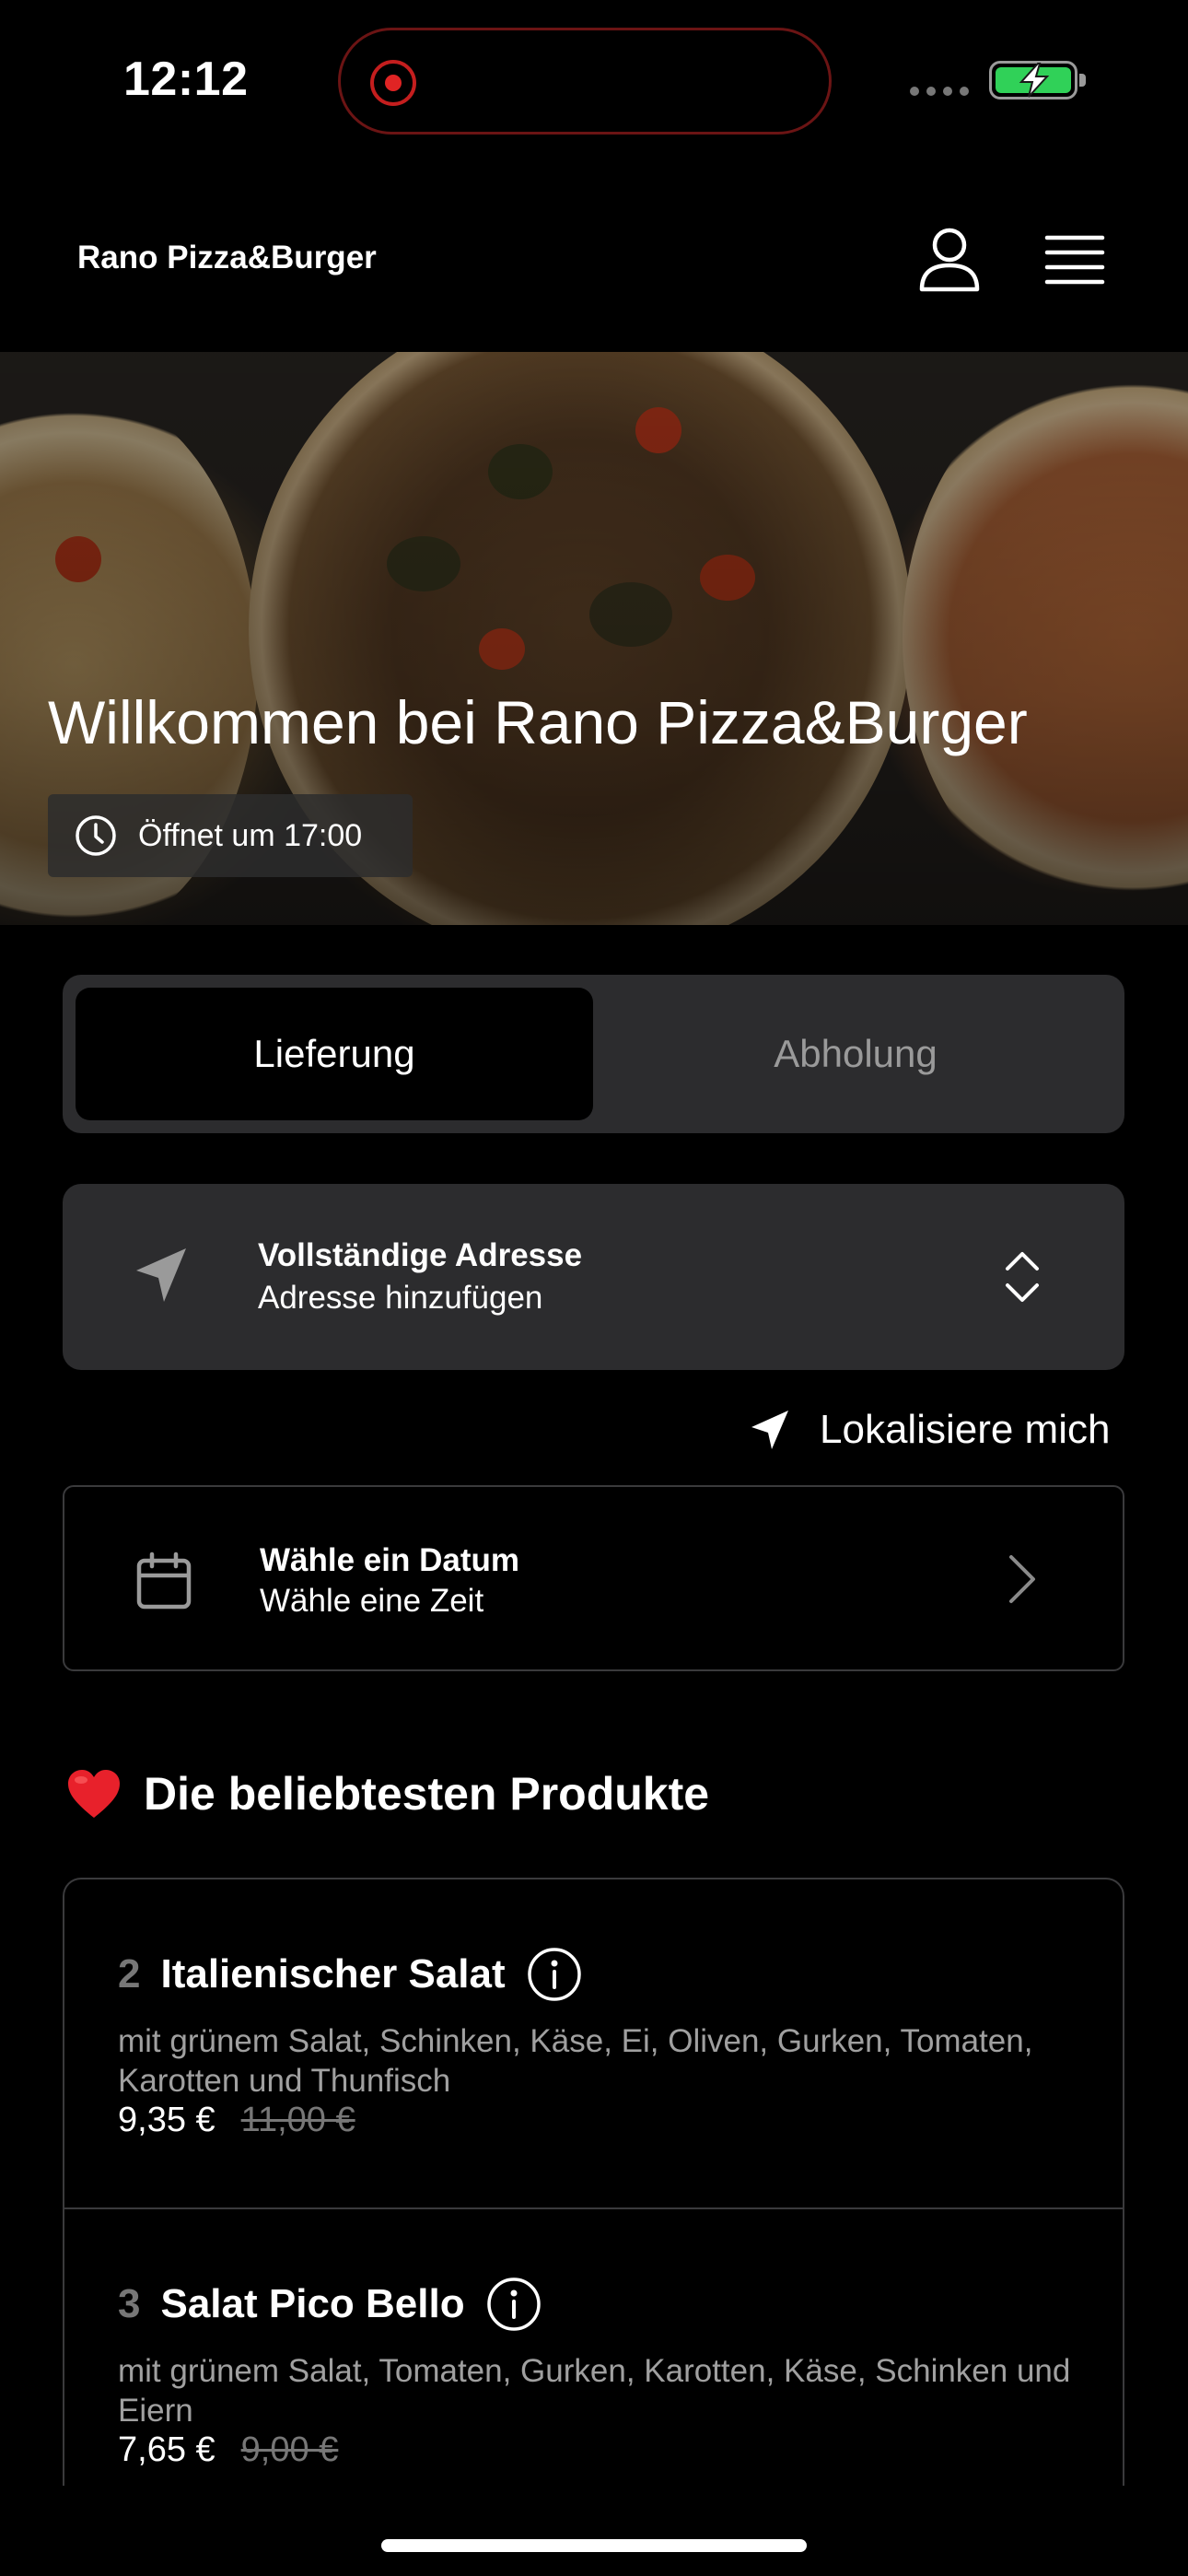  I want to click on hamburger-menu-icon, so click(1074, 259).